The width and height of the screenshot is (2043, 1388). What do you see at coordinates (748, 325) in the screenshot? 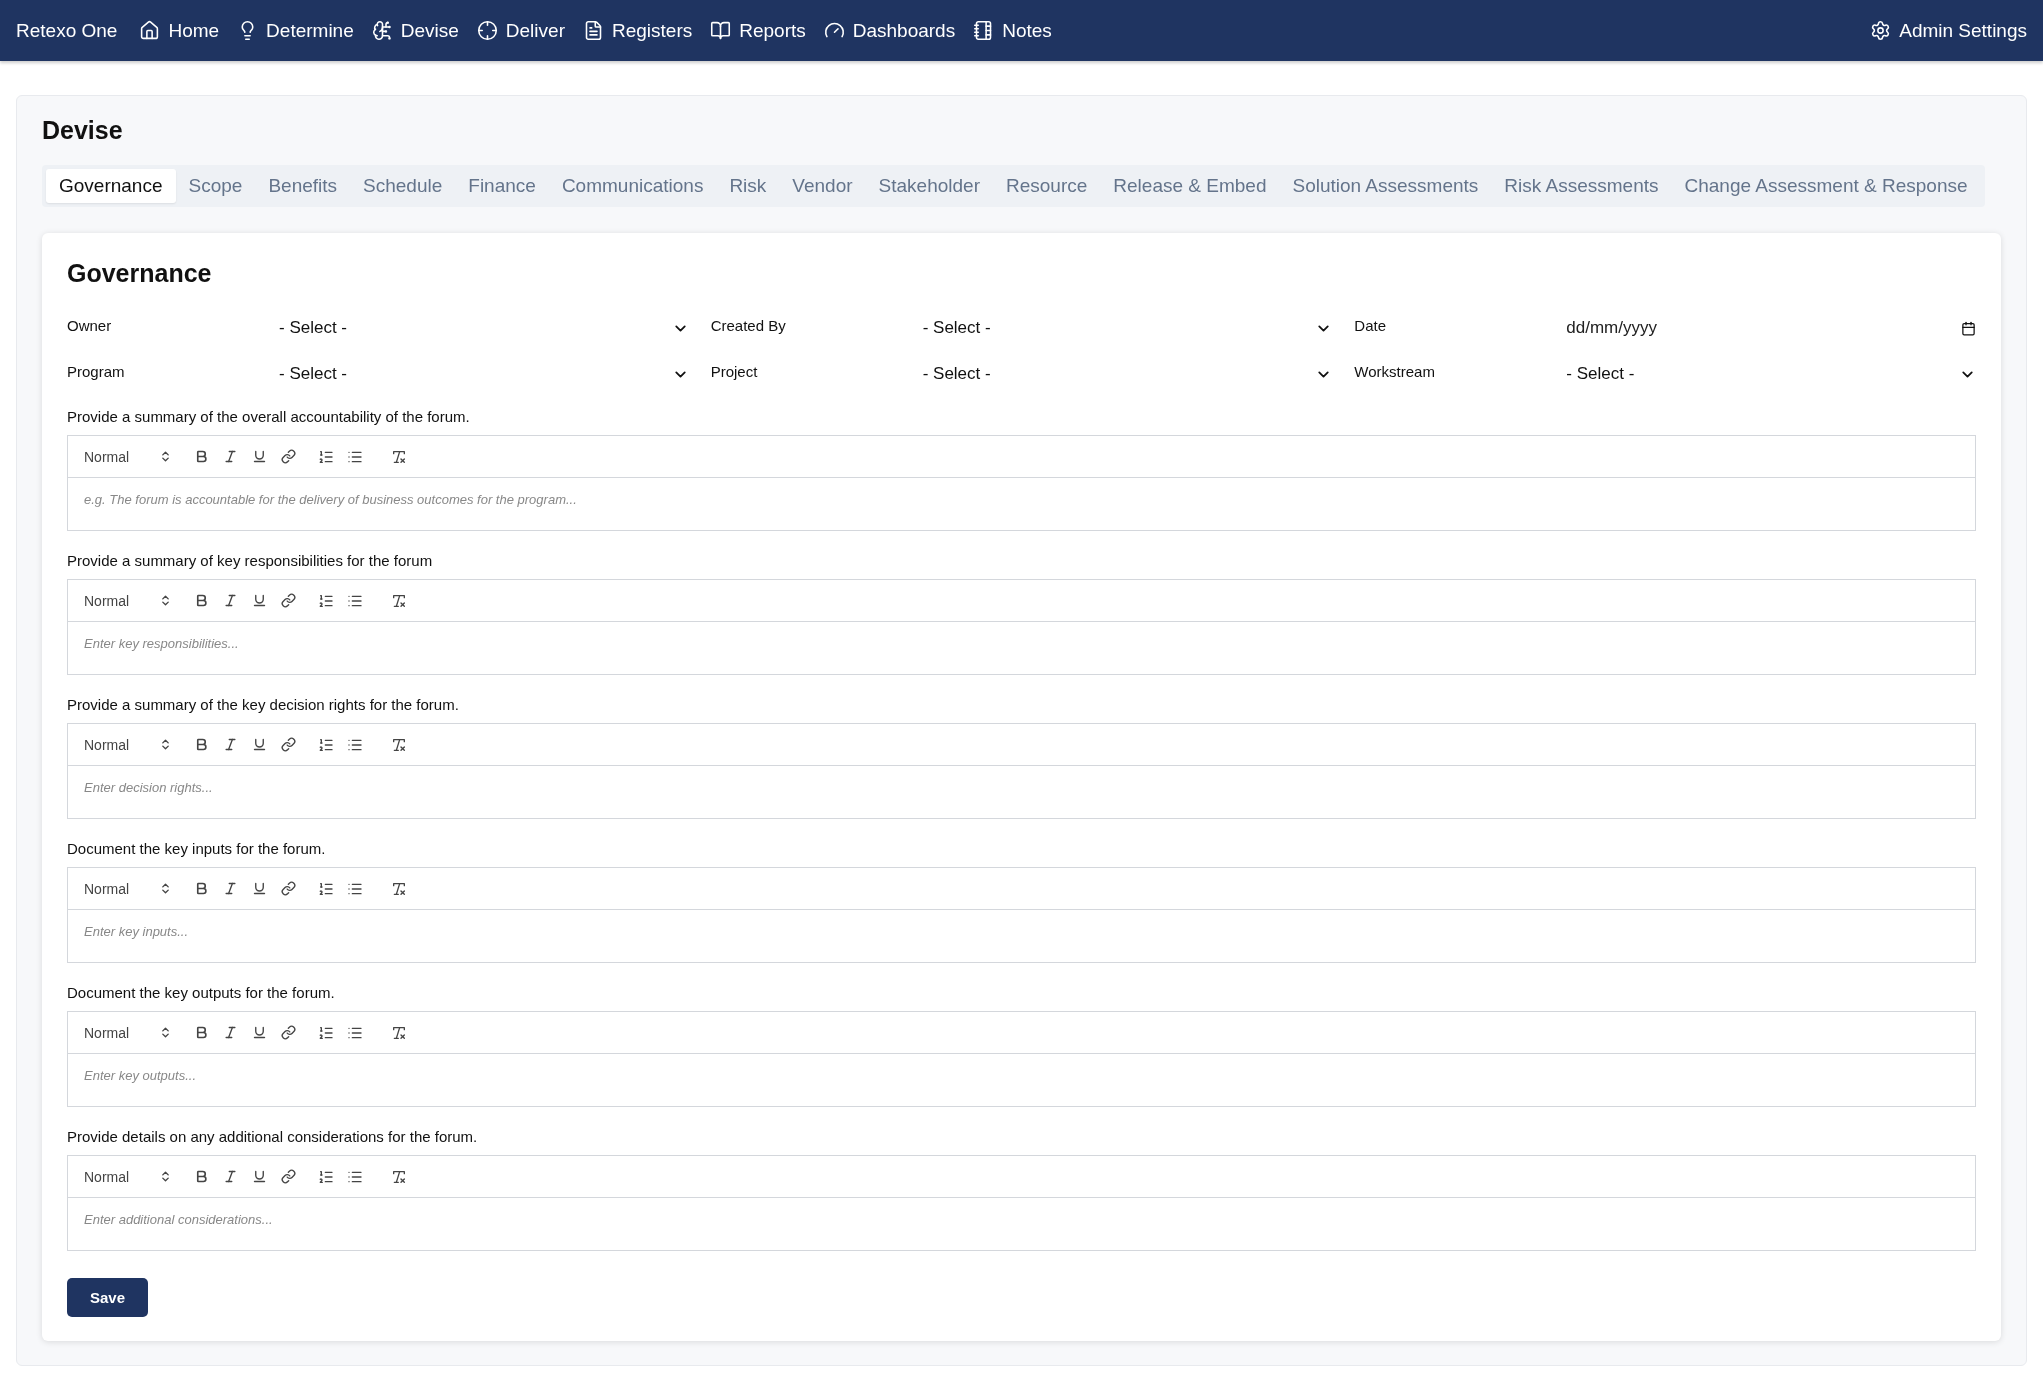
I see `field-label: Created By` at bounding box center [748, 325].